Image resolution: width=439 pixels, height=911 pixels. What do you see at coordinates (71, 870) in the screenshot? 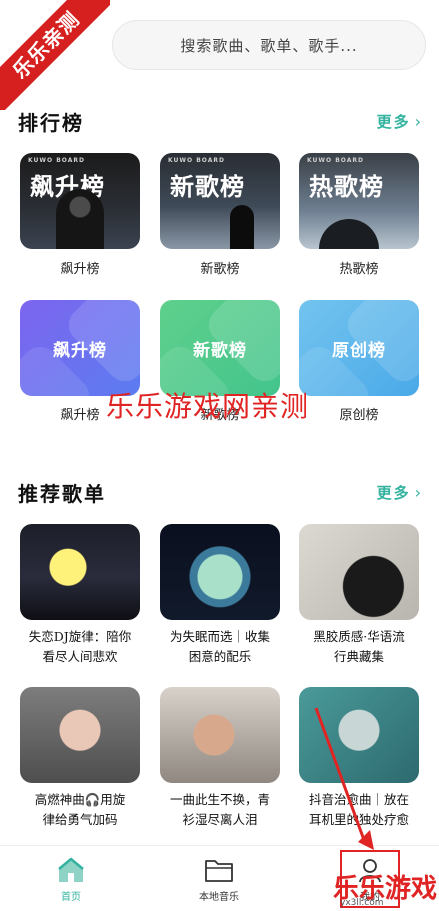
I see `home-icon` at bounding box center [71, 870].